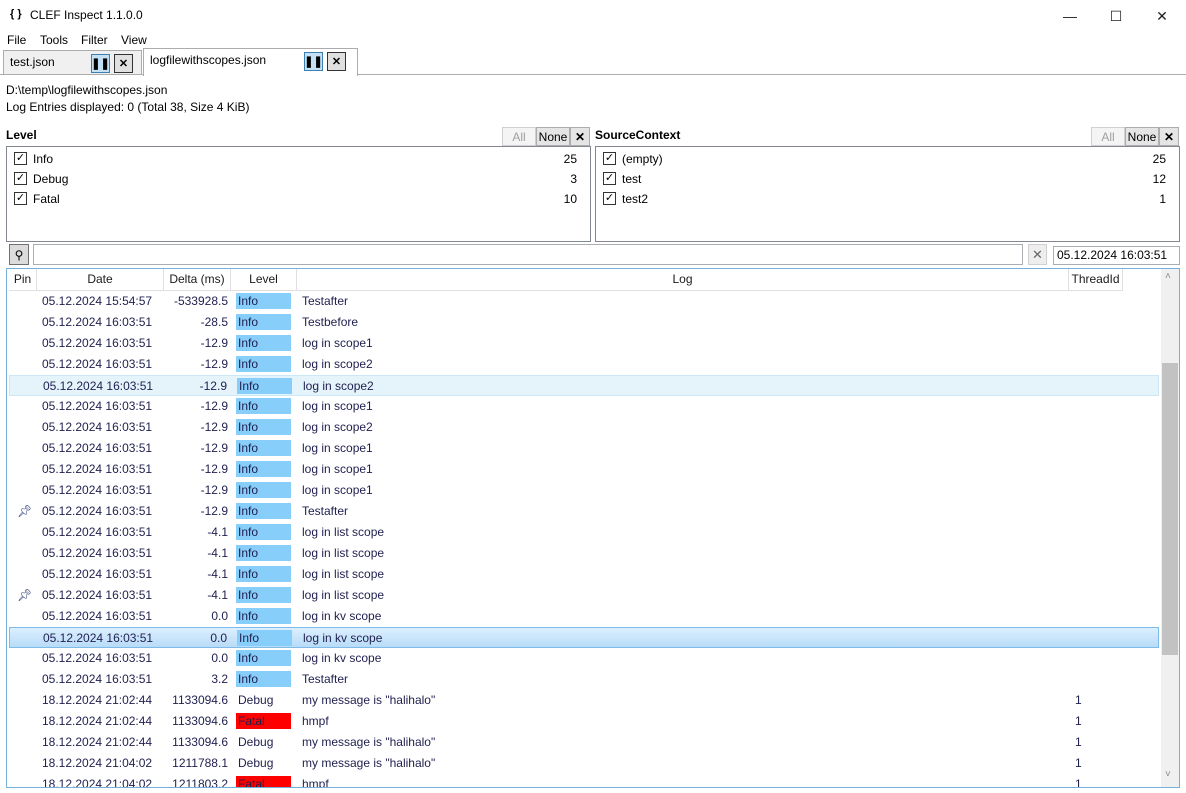 Image resolution: width=1186 pixels, height=793 pixels. What do you see at coordinates (1116, 16) in the screenshot?
I see `maximize-button: ☐` at bounding box center [1116, 16].